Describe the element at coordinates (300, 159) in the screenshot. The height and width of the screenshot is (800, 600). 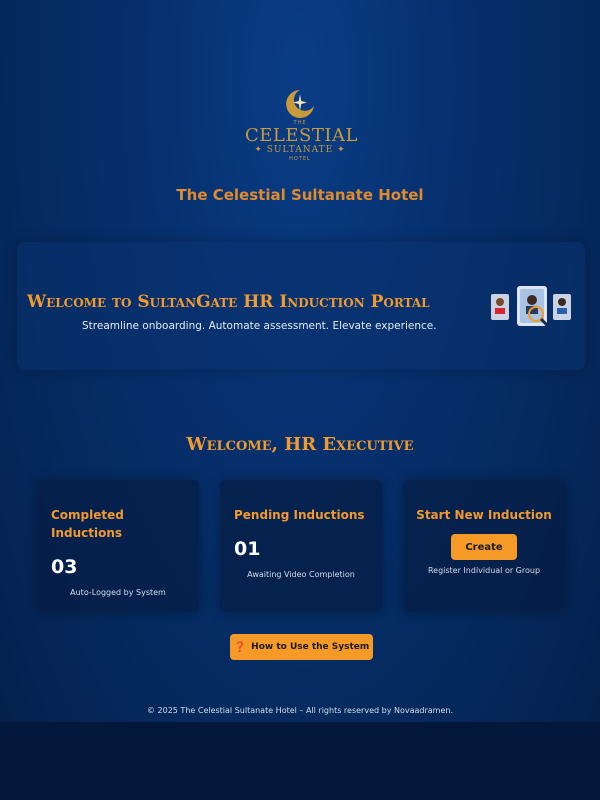
I see `logo-text-hotel: HOTEL` at that location.